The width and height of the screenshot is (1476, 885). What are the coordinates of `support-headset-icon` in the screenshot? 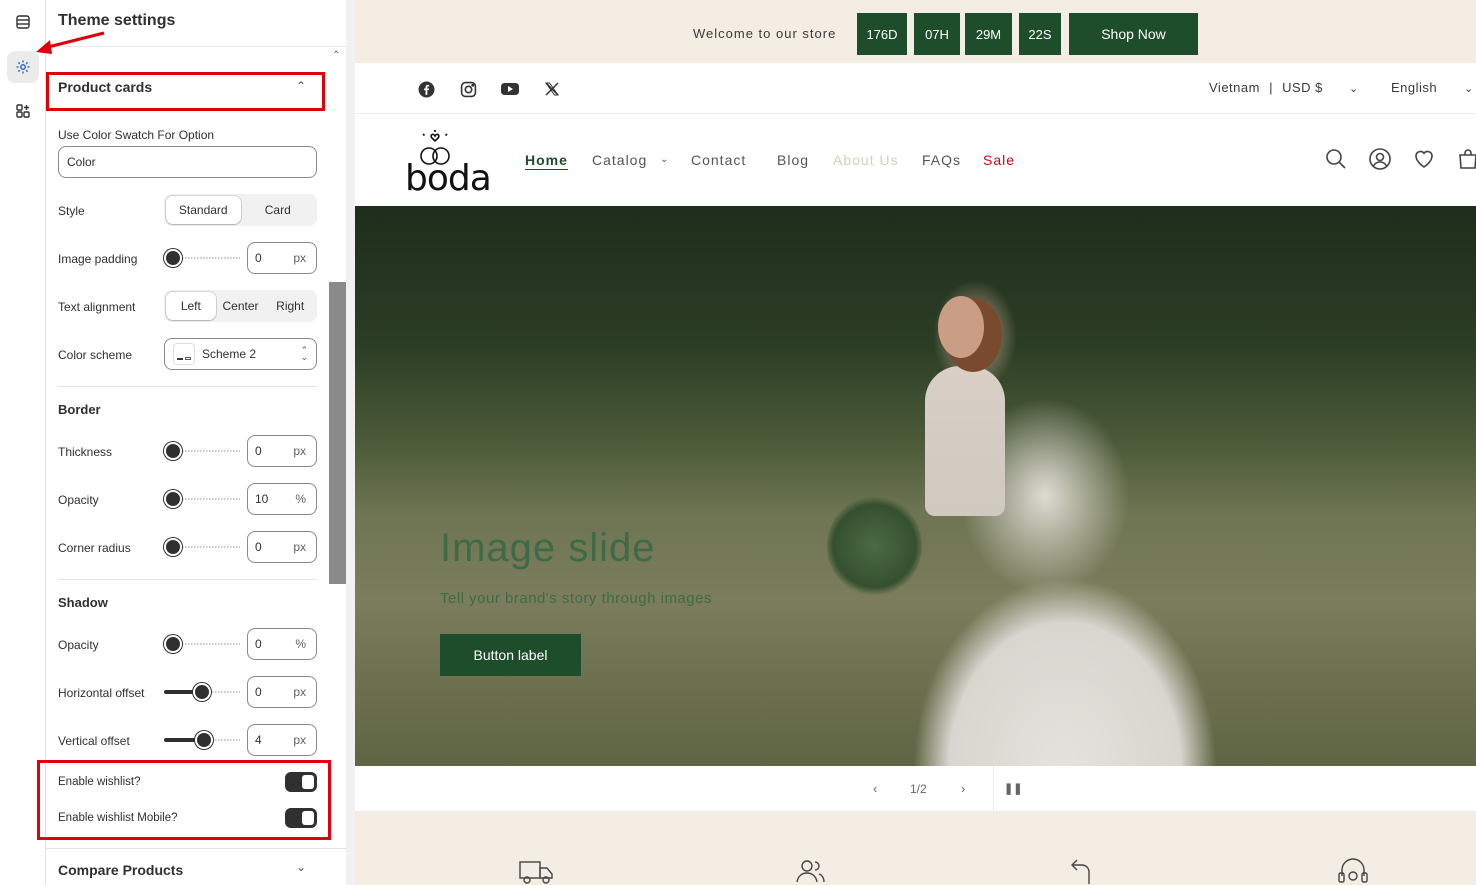 It's located at (1353, 870).